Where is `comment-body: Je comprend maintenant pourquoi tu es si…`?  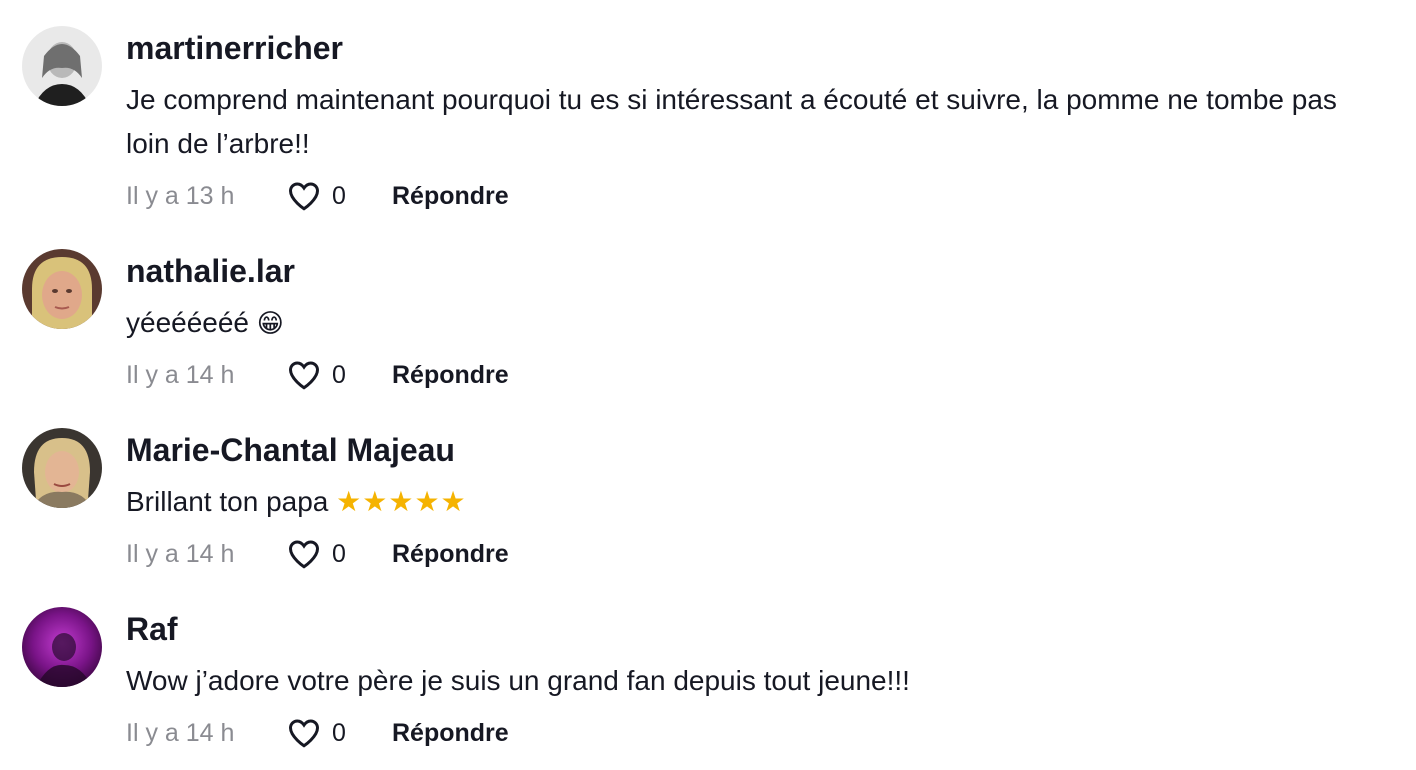 comment-body: Je comprend maintenant pourquoi tu es si… is located at coordinates (731, 121).